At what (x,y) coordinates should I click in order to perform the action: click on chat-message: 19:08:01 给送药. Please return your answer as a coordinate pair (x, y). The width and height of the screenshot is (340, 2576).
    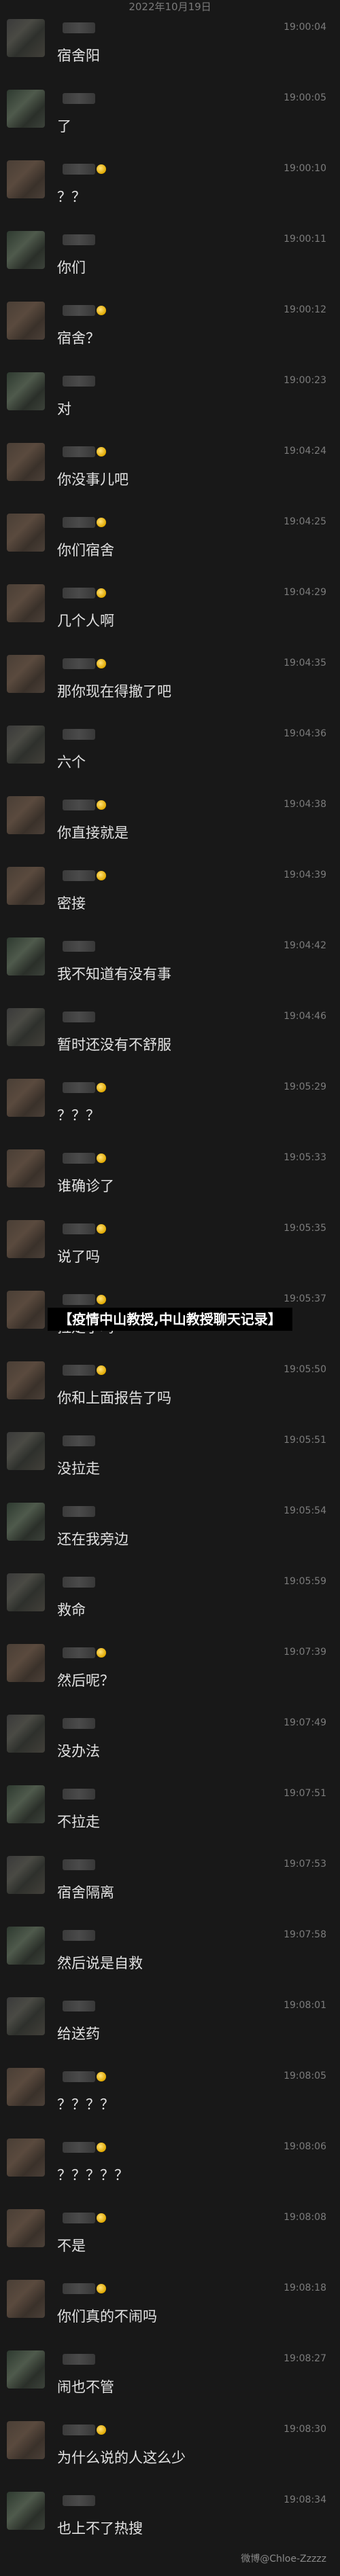
    Looking at the image, I should click on (170, 2026).